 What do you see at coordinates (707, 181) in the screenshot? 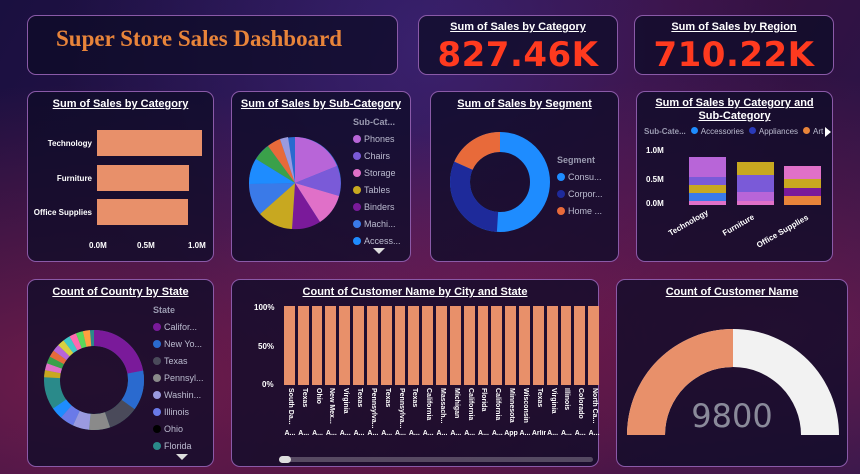
I see `stack-technology` at bounding box center [707, 181].